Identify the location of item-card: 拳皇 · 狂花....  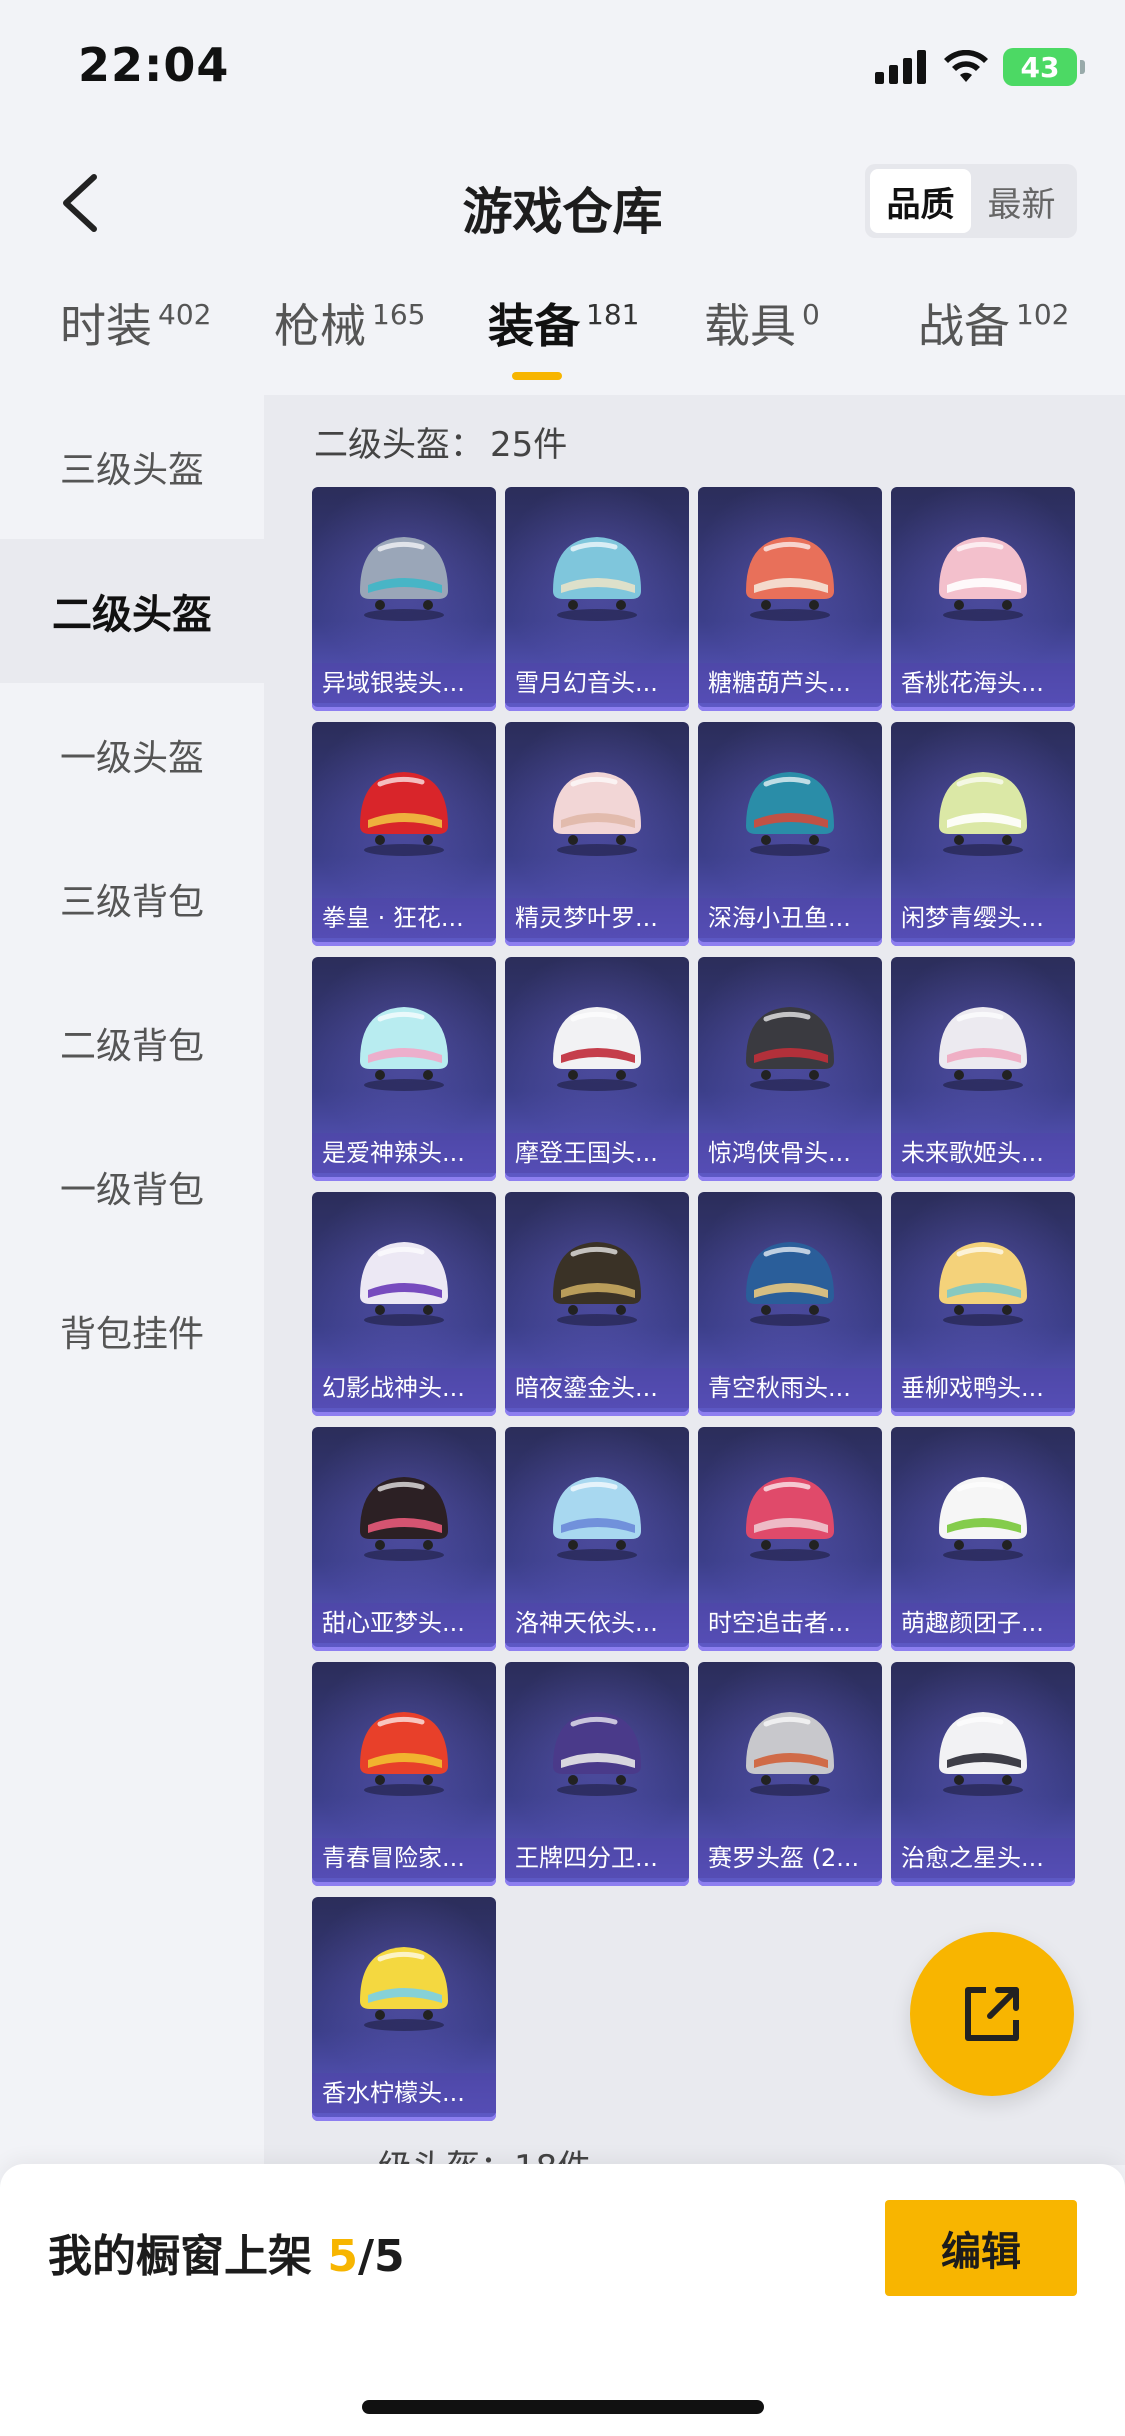
(404, 834).